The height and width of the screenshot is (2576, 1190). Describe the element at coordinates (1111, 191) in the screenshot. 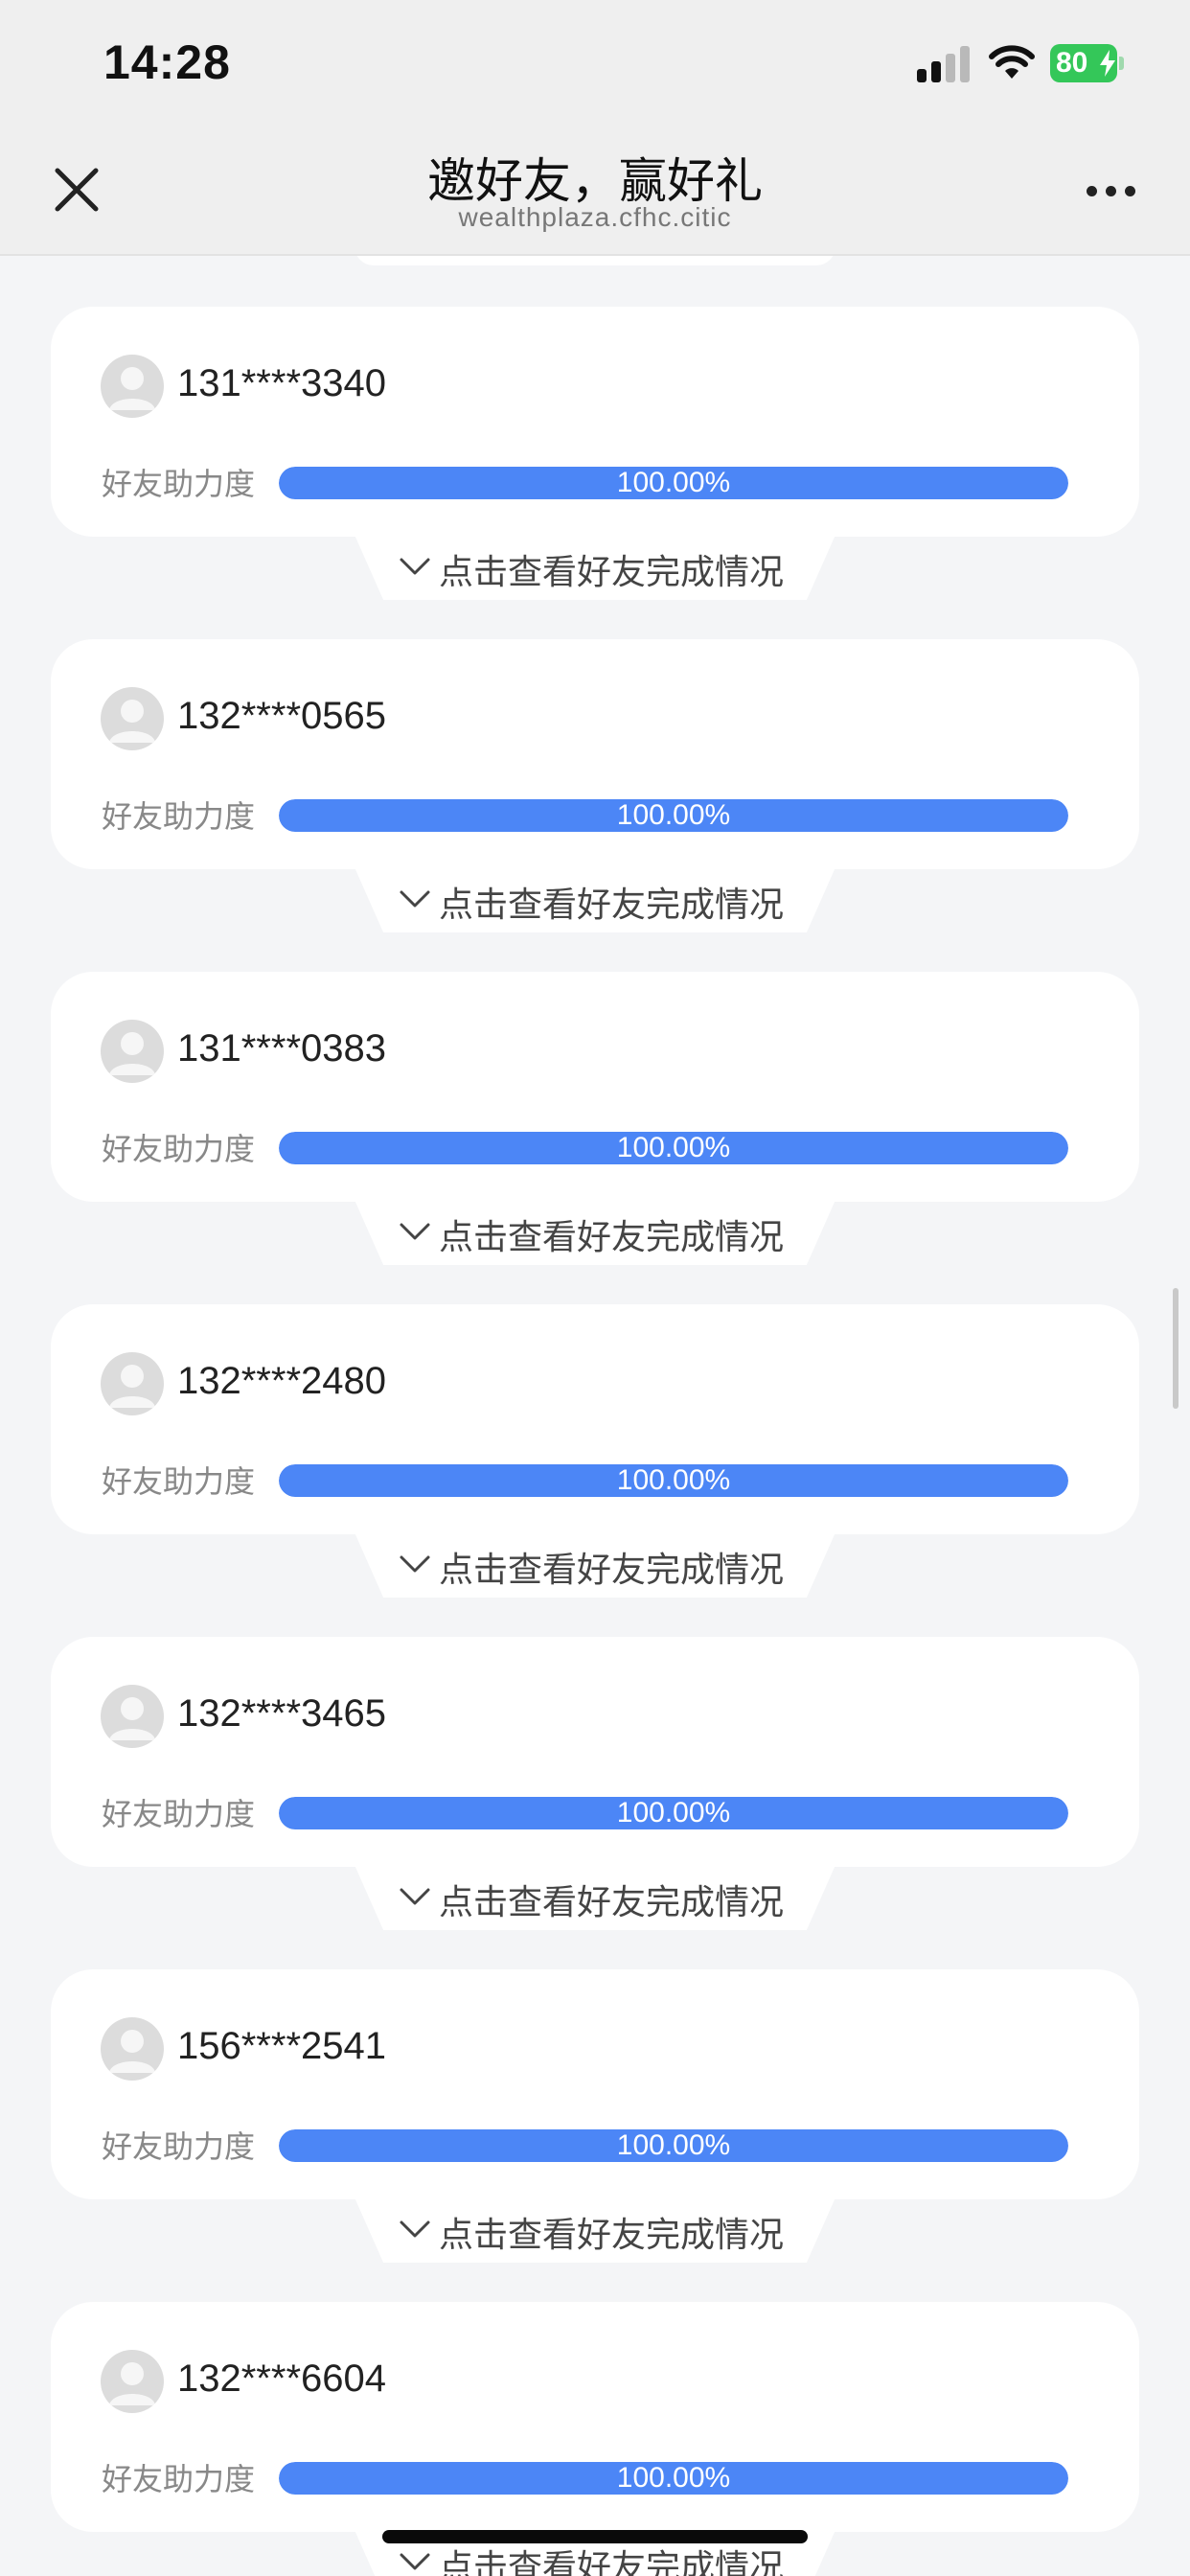

I see `more-icon` at that location.